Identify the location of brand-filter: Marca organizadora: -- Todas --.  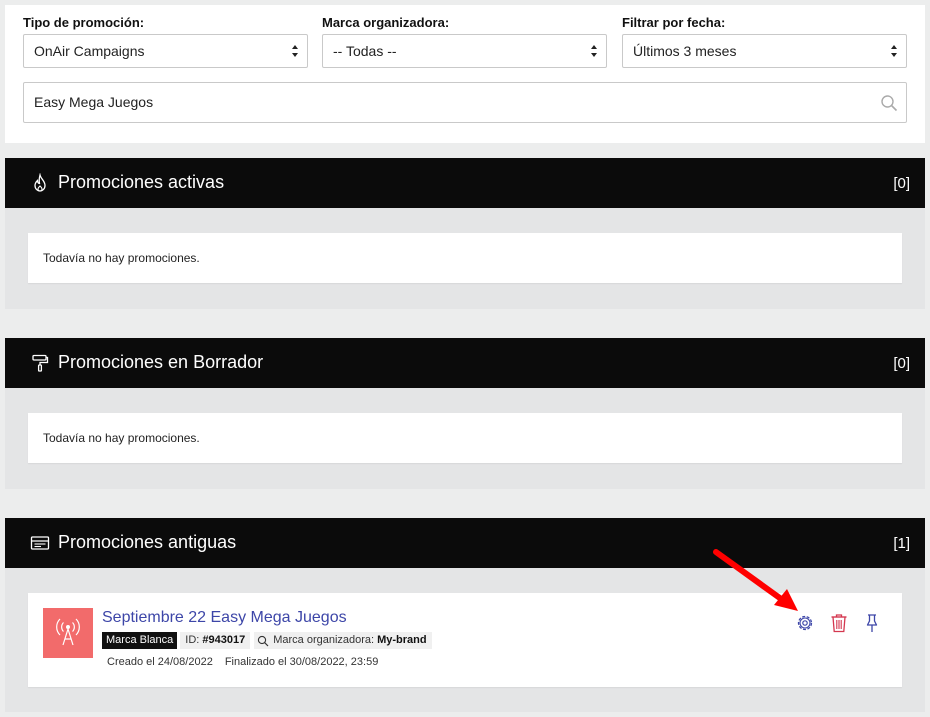
(464, 41).